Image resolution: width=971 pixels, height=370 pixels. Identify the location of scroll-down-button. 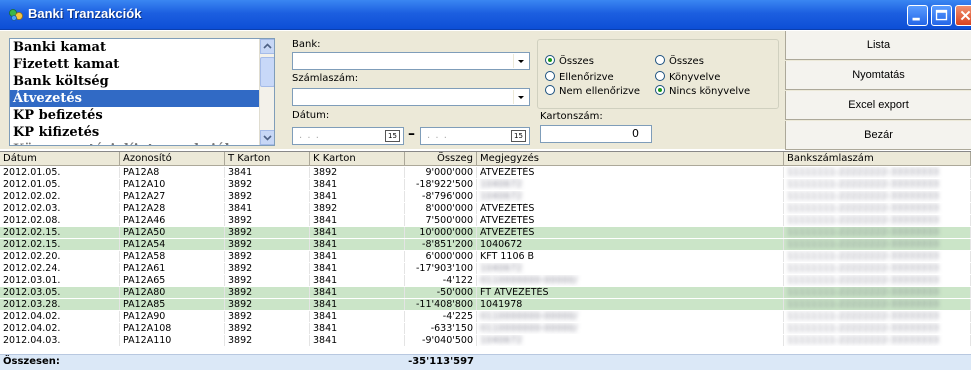
(267, 137).